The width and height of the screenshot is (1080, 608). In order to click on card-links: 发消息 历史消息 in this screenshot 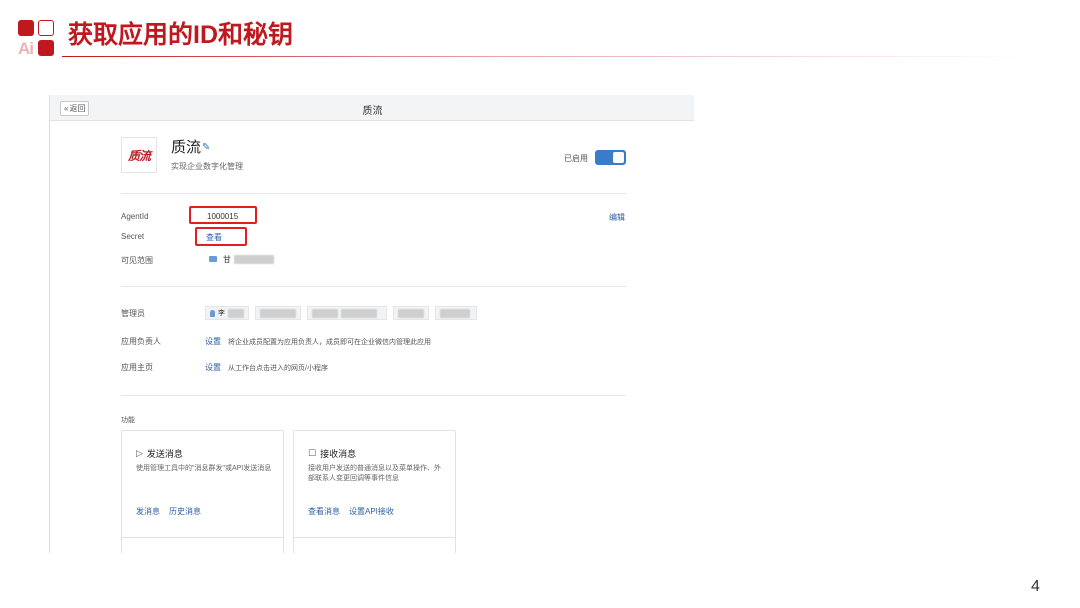, I will do `click(168, 511)`.